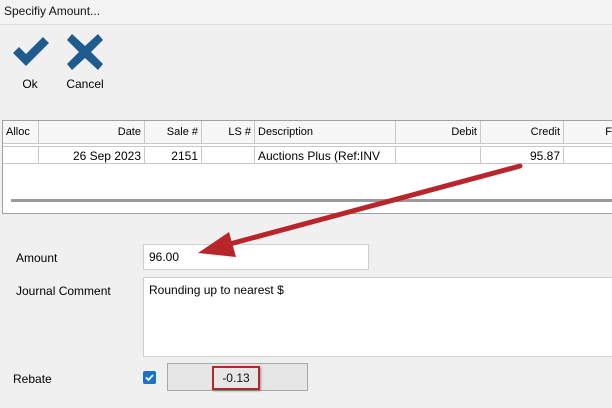 The image size is (612, 408). Describe the element at coordinates (85, 84) in the screenshot. I see `cancel-button-label: Cancel` at that location.